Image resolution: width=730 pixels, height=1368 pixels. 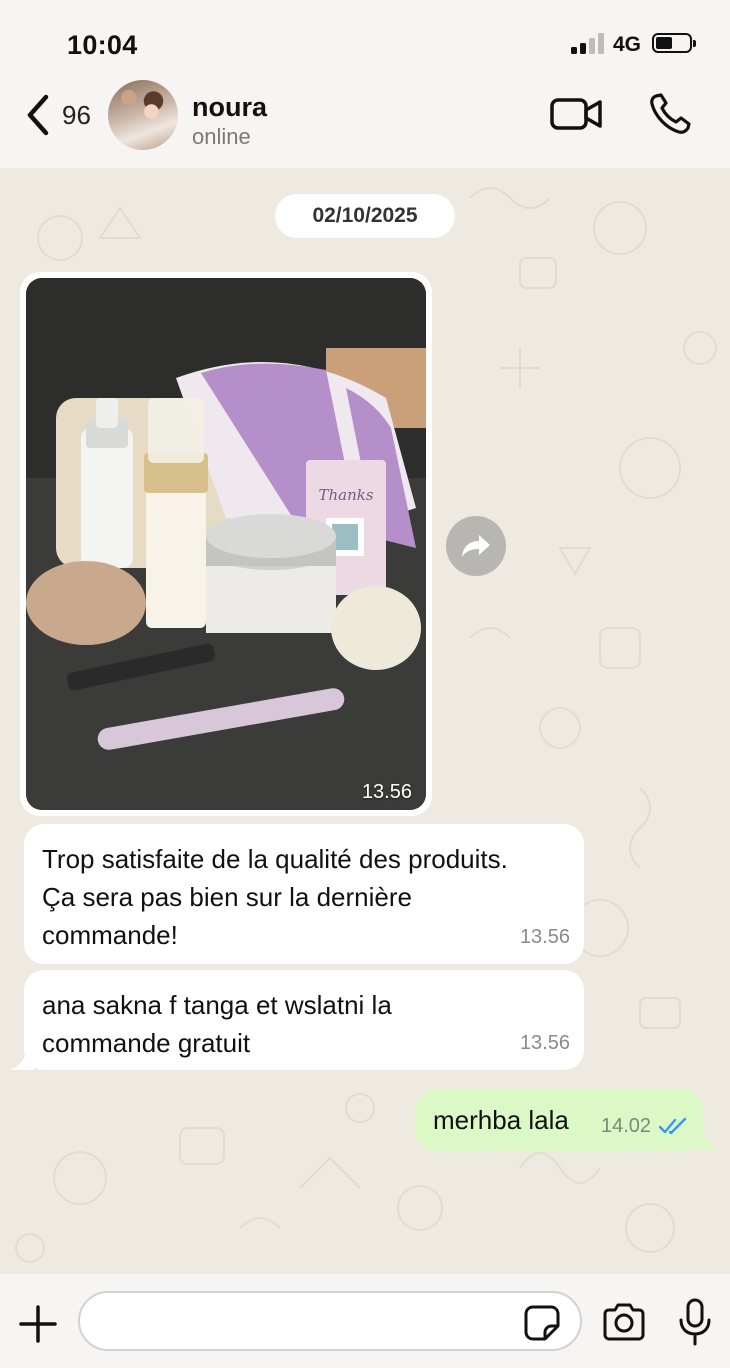 I want to click on forward-button, so click(x=476, y=546).